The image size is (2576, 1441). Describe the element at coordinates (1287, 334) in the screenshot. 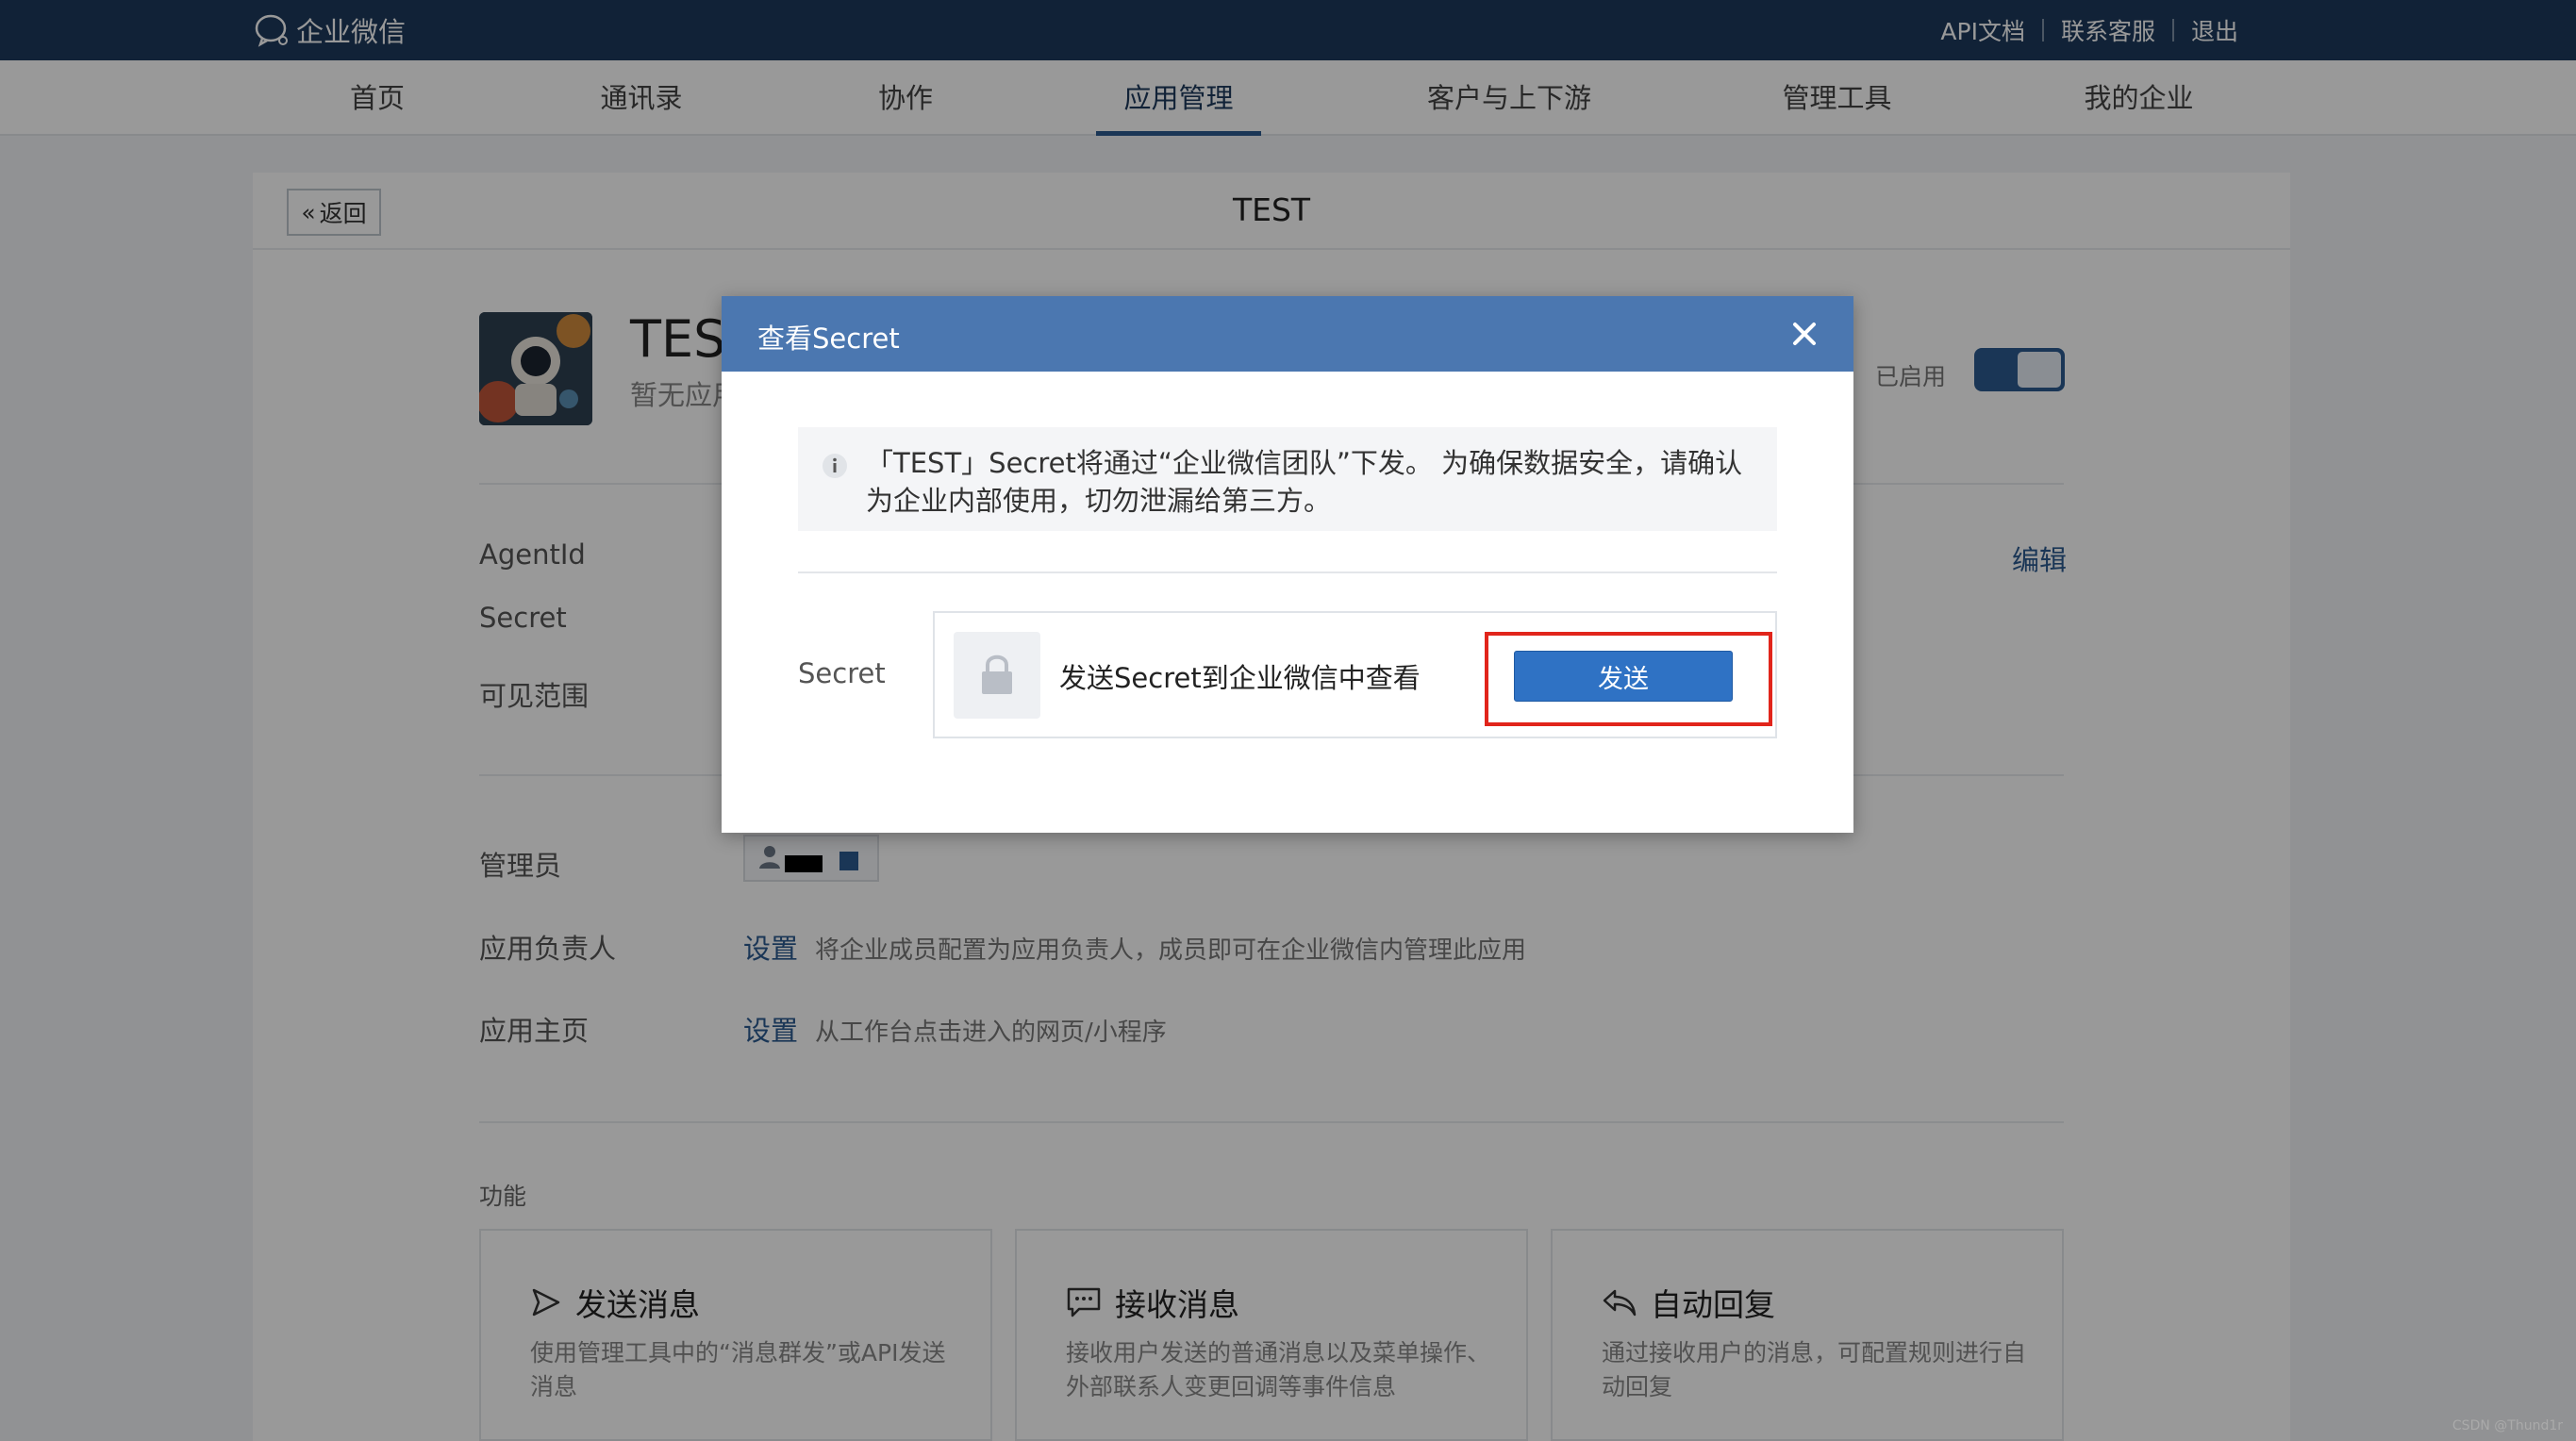

I see `dialog-header: 查看Secret` at that location.